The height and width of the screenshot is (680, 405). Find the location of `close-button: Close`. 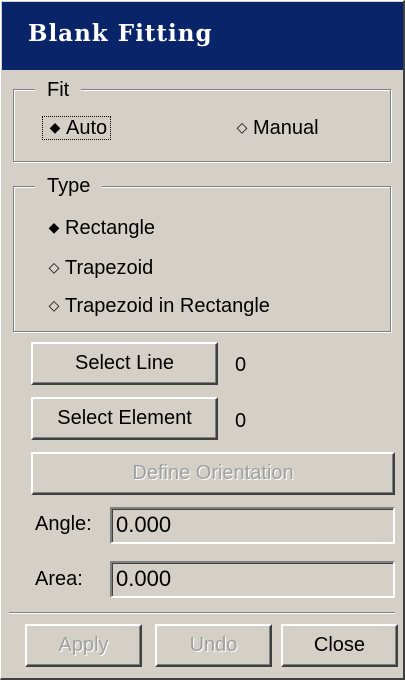

close-button: Close is located at coordinates (339, 645).